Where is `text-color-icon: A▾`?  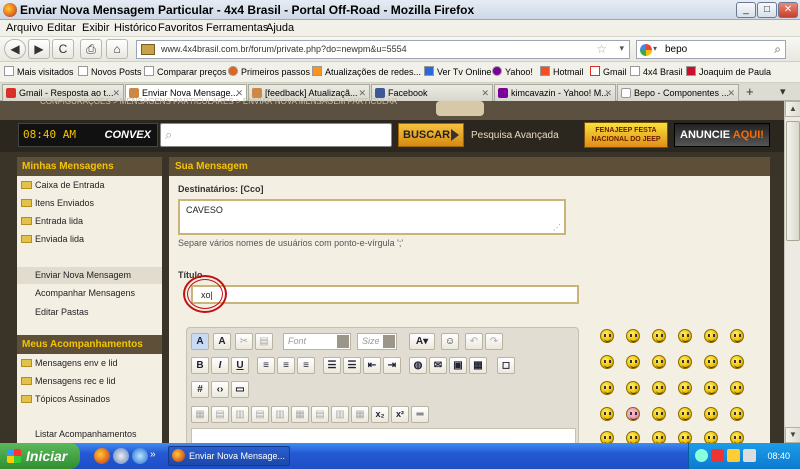 text-color-icon: A▾ is located at coordinates (422, 341).